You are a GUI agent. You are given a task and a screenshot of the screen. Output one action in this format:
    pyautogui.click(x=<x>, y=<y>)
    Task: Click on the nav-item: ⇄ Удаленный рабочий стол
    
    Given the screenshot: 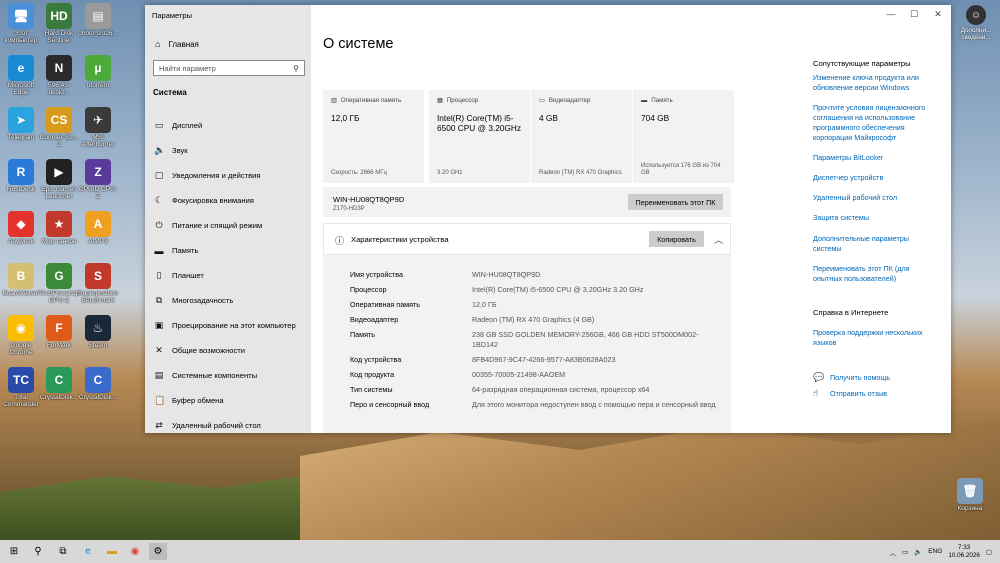 What is the action you would take?
    pyautogui.click(x=228, y=423)
    